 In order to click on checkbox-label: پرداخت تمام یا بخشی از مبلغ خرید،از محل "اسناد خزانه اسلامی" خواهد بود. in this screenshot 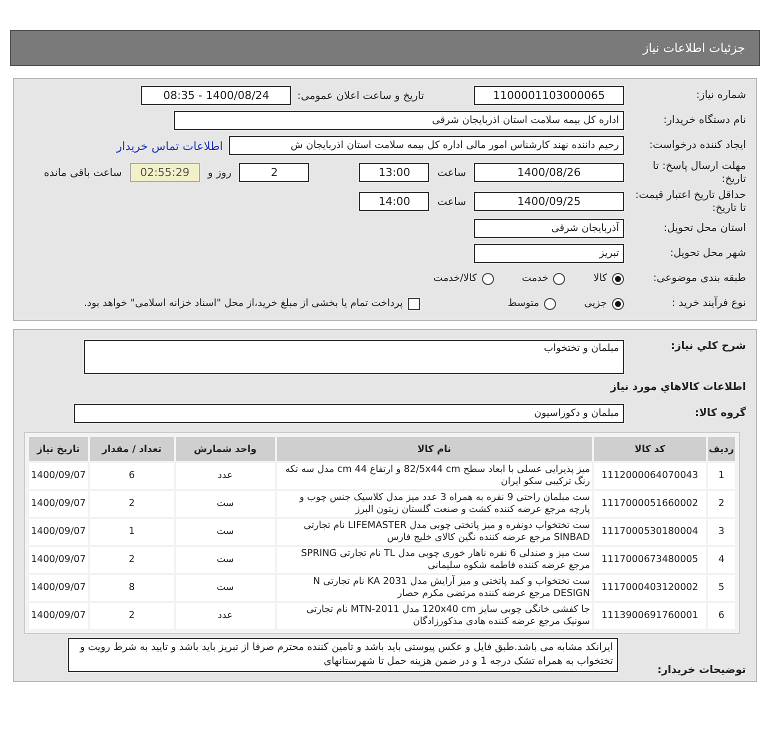, I will do `click(243, 303)`.